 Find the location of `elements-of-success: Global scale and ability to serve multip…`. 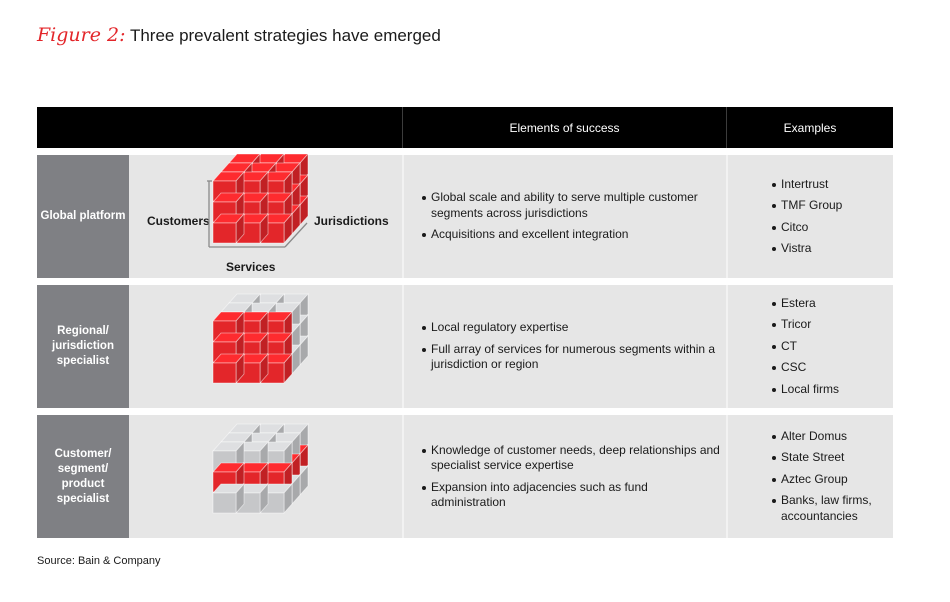

elements-of-success: Global scale and ability to serve multip… is located at coordinates (572, 216).